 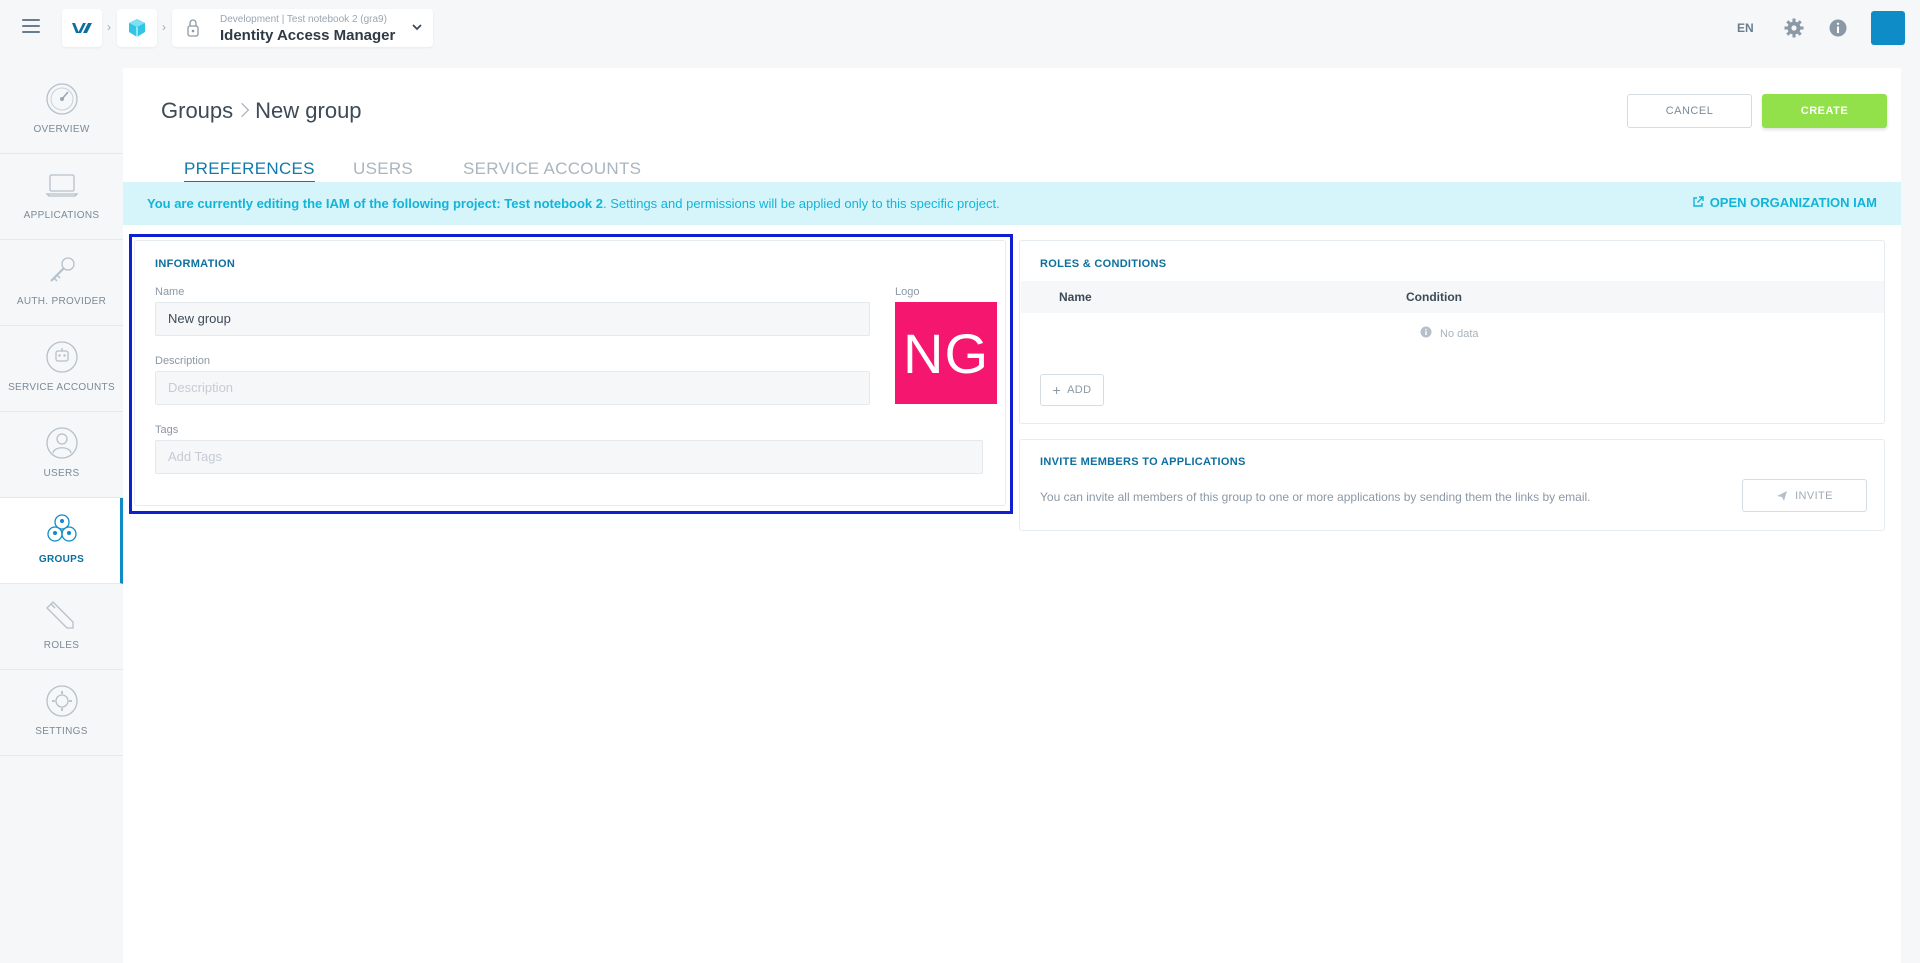 I want to click on gauge-icon, so click(x=62, y=99).